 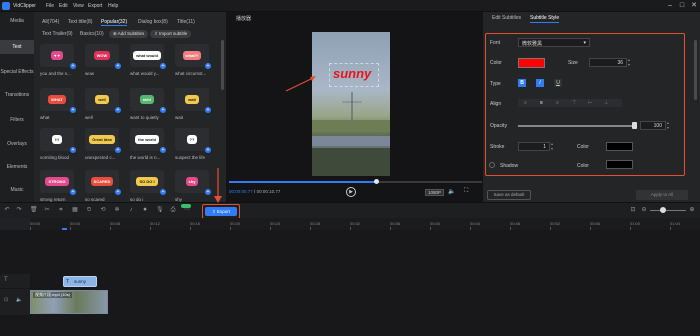 What do you see at coordinates (63, 6) in the screenshot?
I see `menu-edit: Edit` at bounding box center [63, 6].